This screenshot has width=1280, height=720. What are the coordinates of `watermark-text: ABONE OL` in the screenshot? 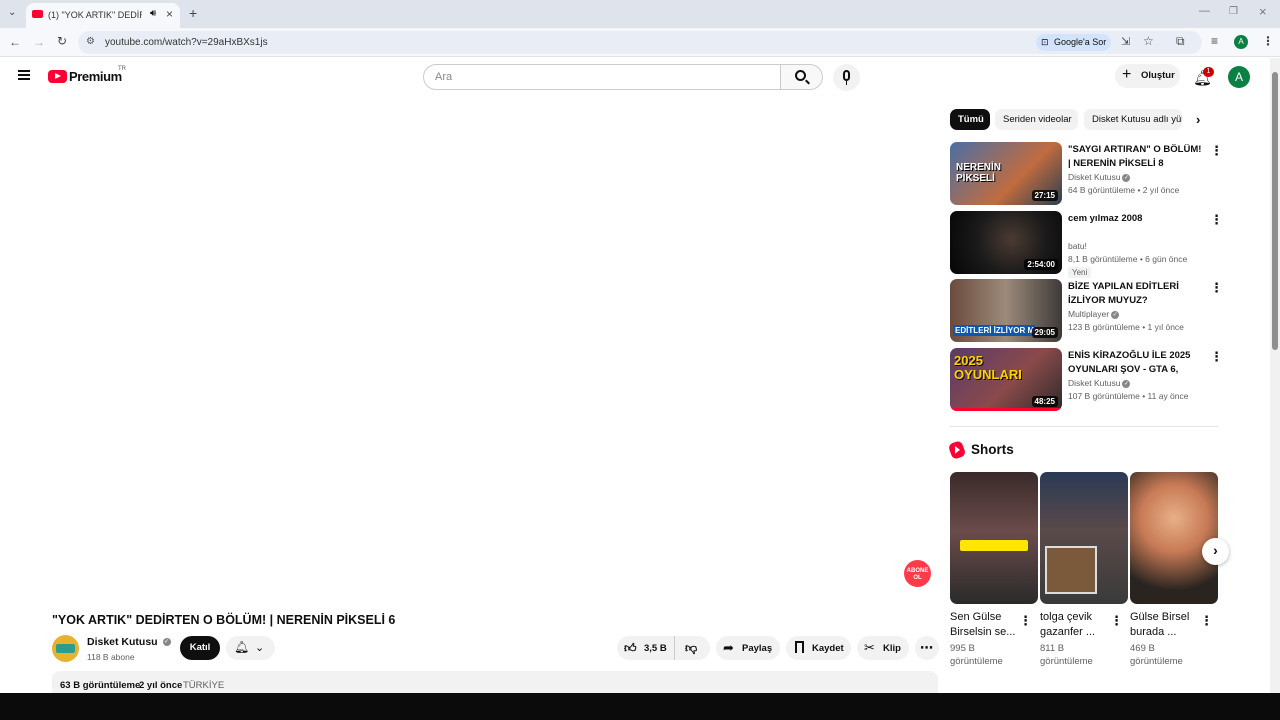 It's located at (917, 574).